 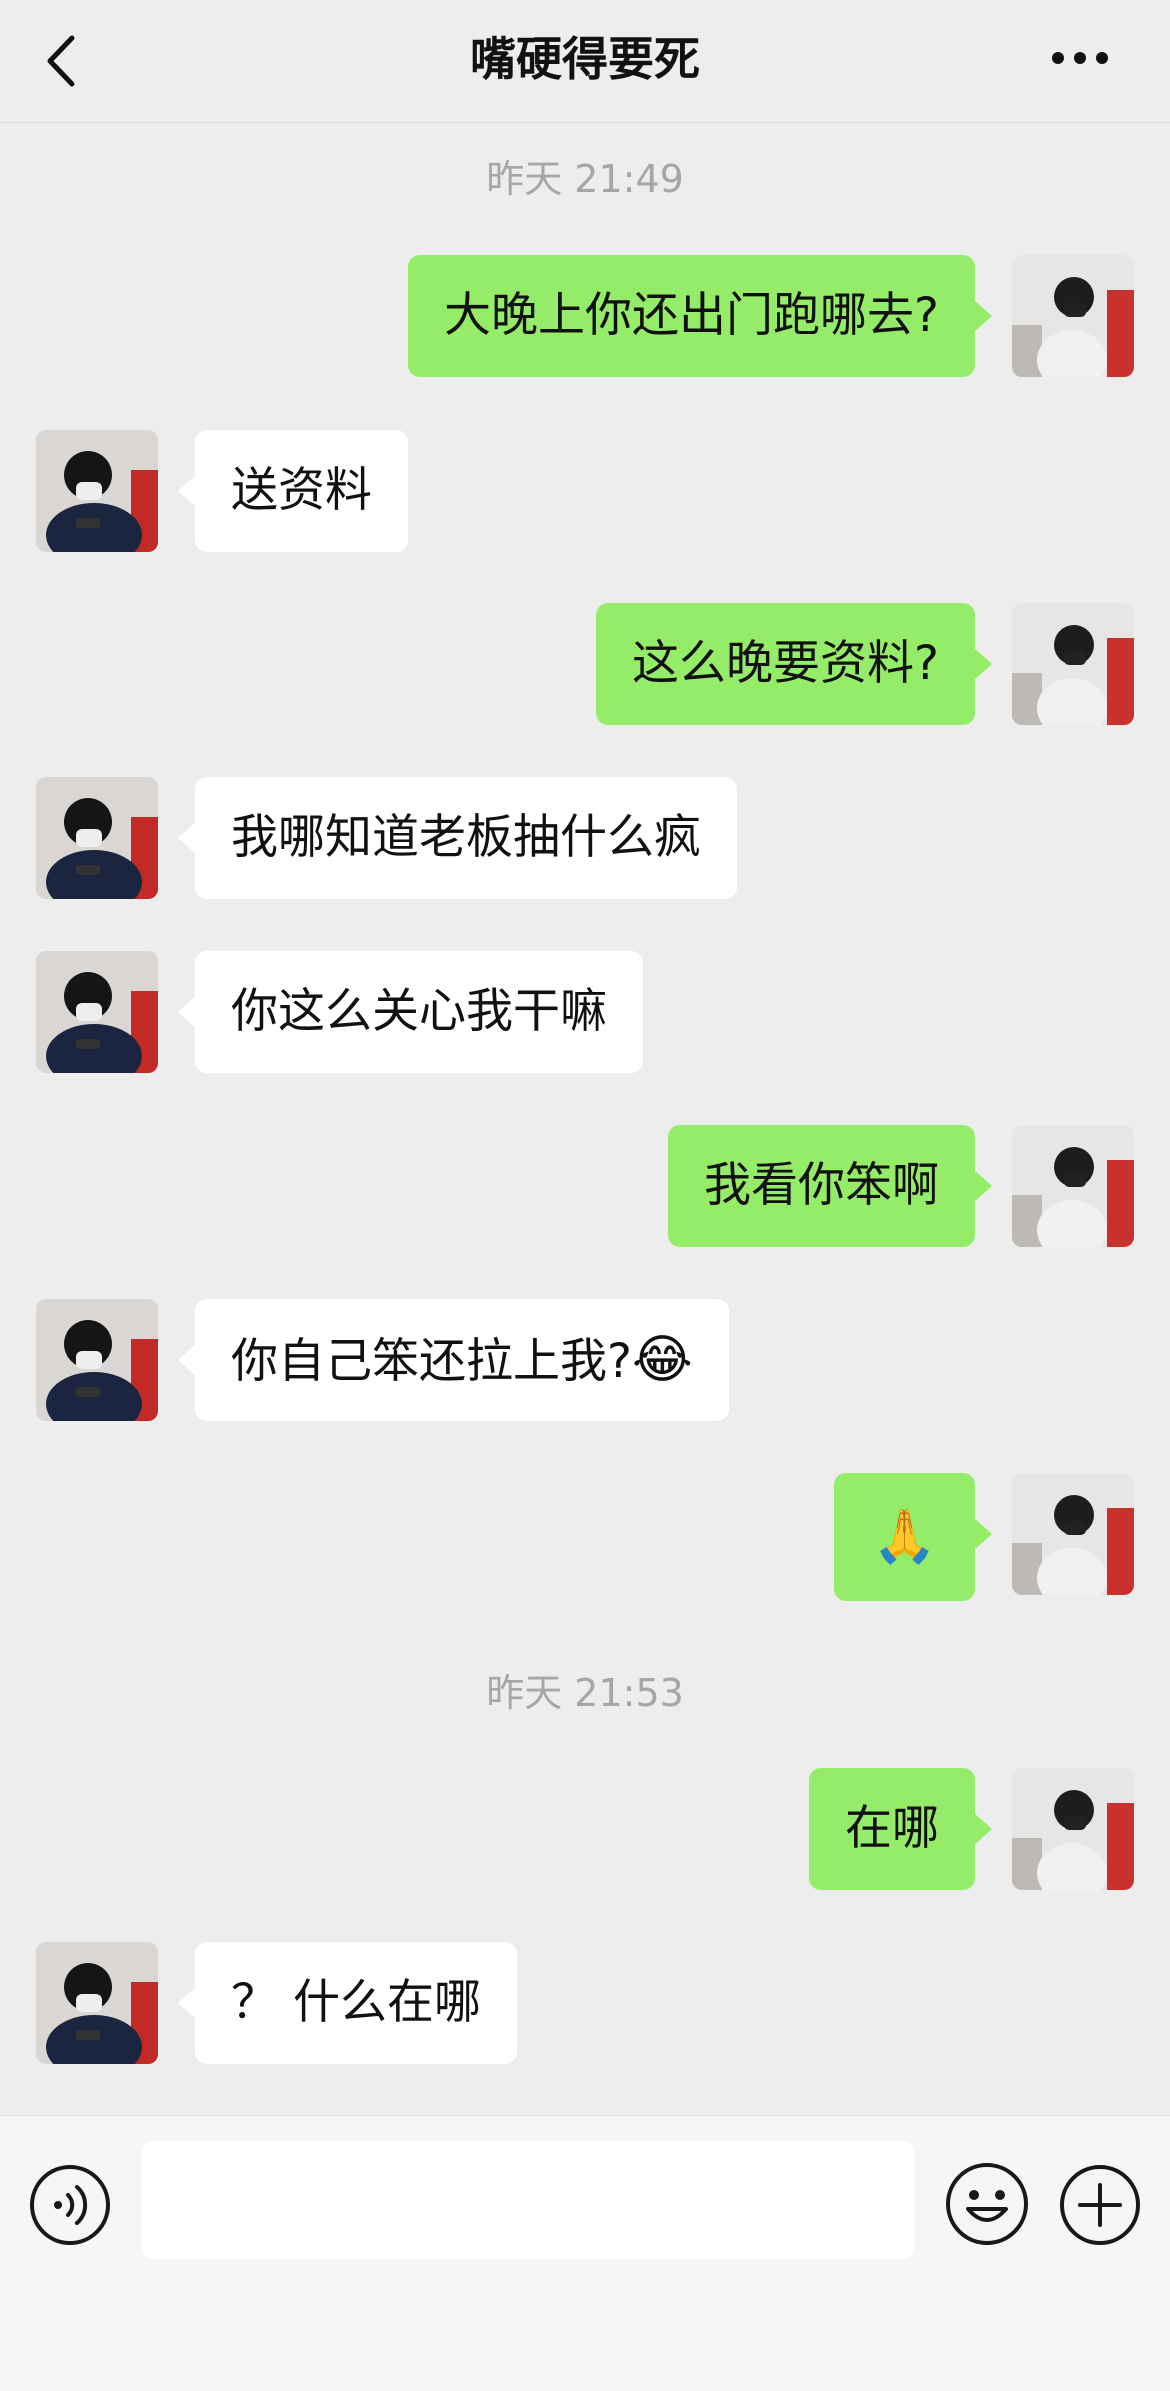 I want to click on message-bubble-received: 我哪知道老板抽什么疯, so click(x=457, y=838).